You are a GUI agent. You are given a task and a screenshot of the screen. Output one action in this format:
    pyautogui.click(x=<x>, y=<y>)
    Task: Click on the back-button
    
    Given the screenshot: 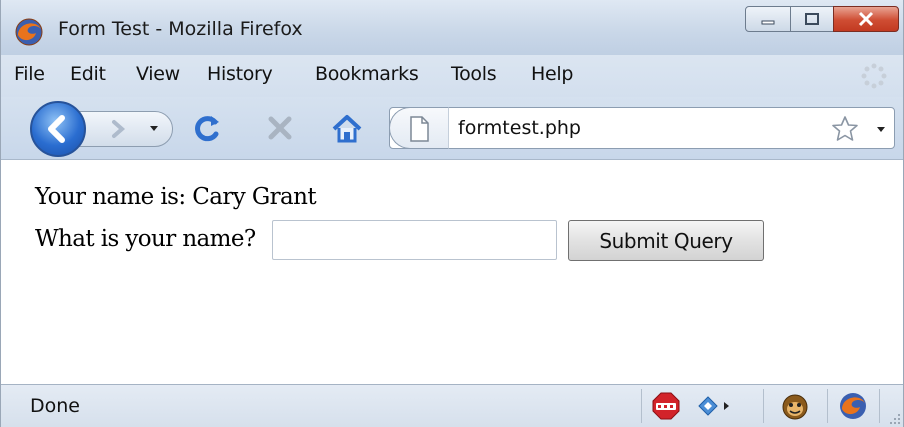 What is the action you would take?
    pyautogui.click(x=58, y=129)
    